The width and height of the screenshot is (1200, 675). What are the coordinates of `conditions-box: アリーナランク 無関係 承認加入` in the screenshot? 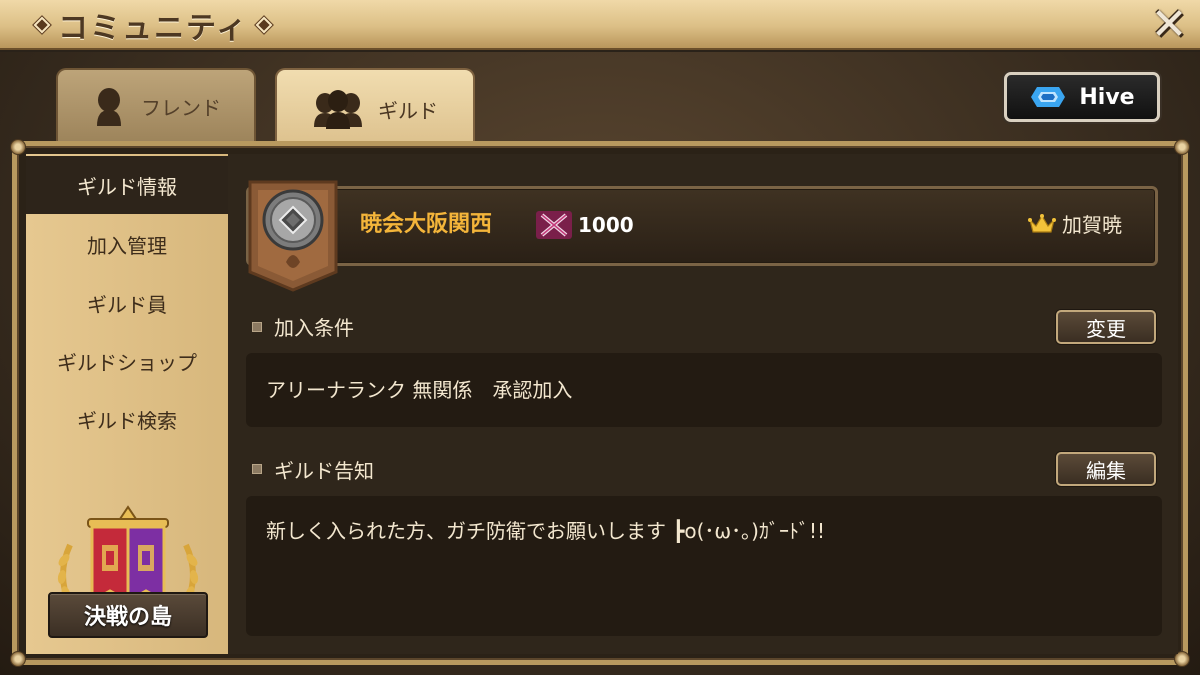 It's located at (704, 390).